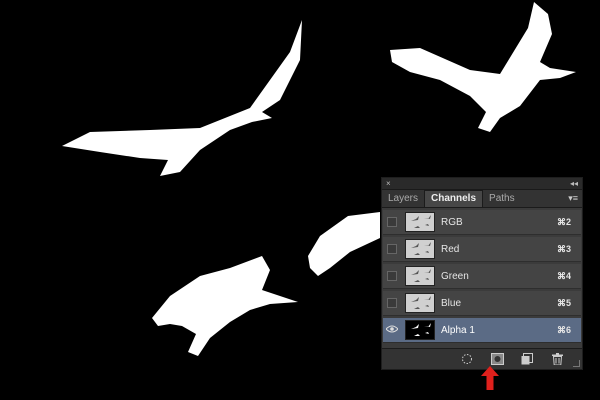 This screenshot has height=400, width=600. What do you see at coordinates (563, 248) in the screenshot?
I see `channel-shortcut: ⌘3` at bounding box center [563, 248].